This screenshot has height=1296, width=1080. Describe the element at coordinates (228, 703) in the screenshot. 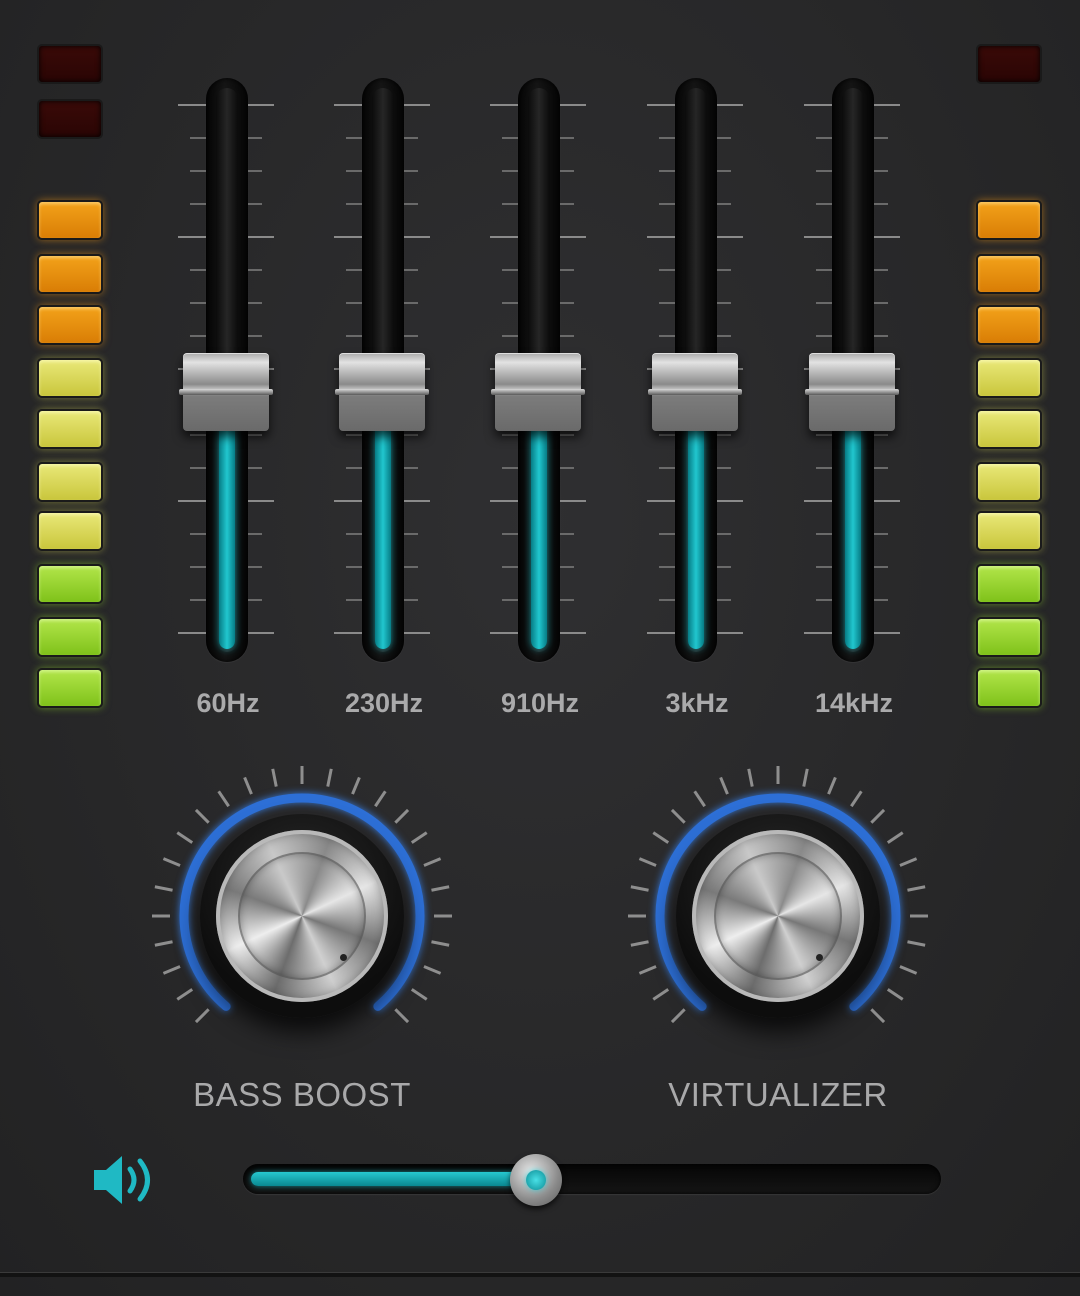

I see `eq-band-label: 60Hz` at that location.